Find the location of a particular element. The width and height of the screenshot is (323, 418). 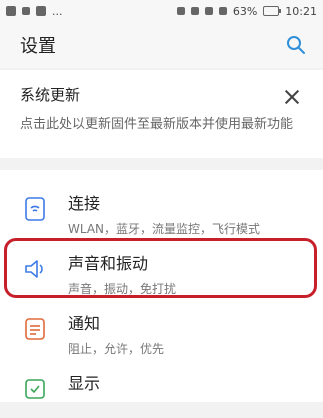

search-icon is located at coordinates (296, 45).